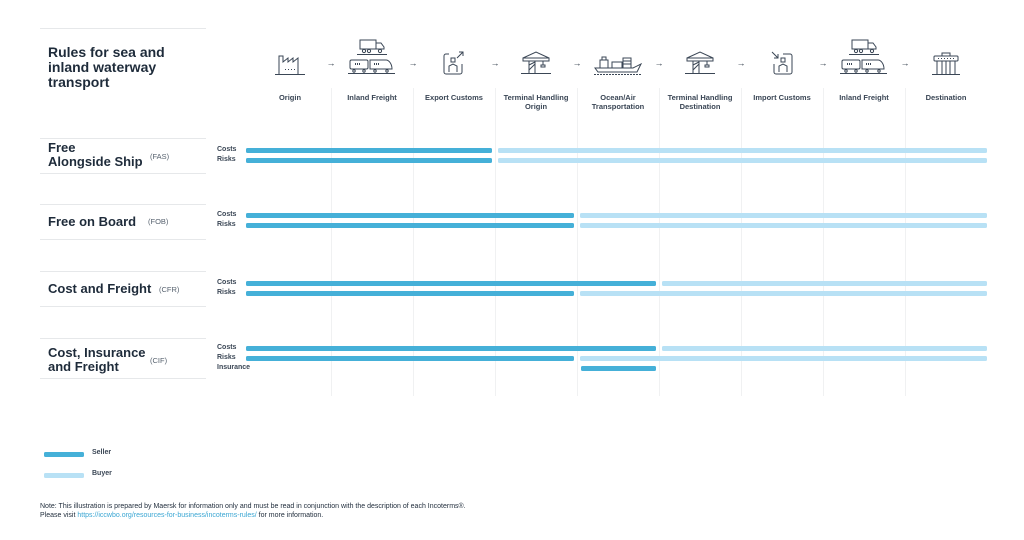 The height and width of the screenshot is (540, 1024). Describe the element at coordinates (290, 515) in the screenshot. I see `note-suffix: for more information.` at that location.